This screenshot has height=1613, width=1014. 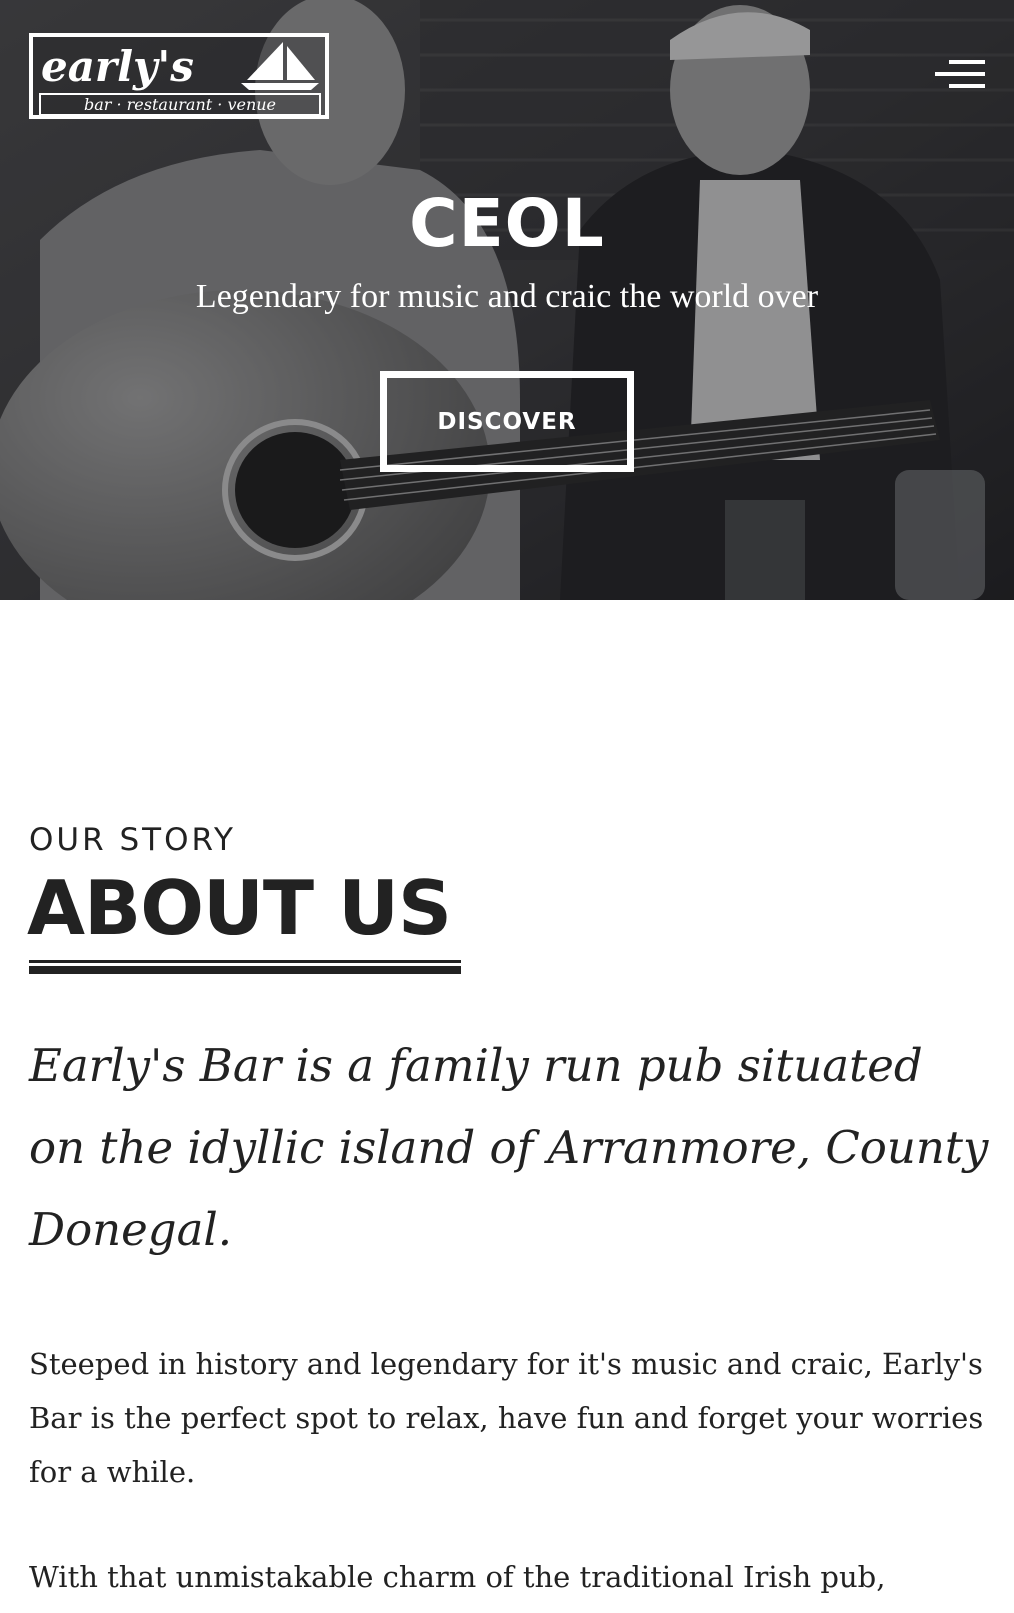 I want to click on hero-title: CEOL, so click(x=507, y=223).